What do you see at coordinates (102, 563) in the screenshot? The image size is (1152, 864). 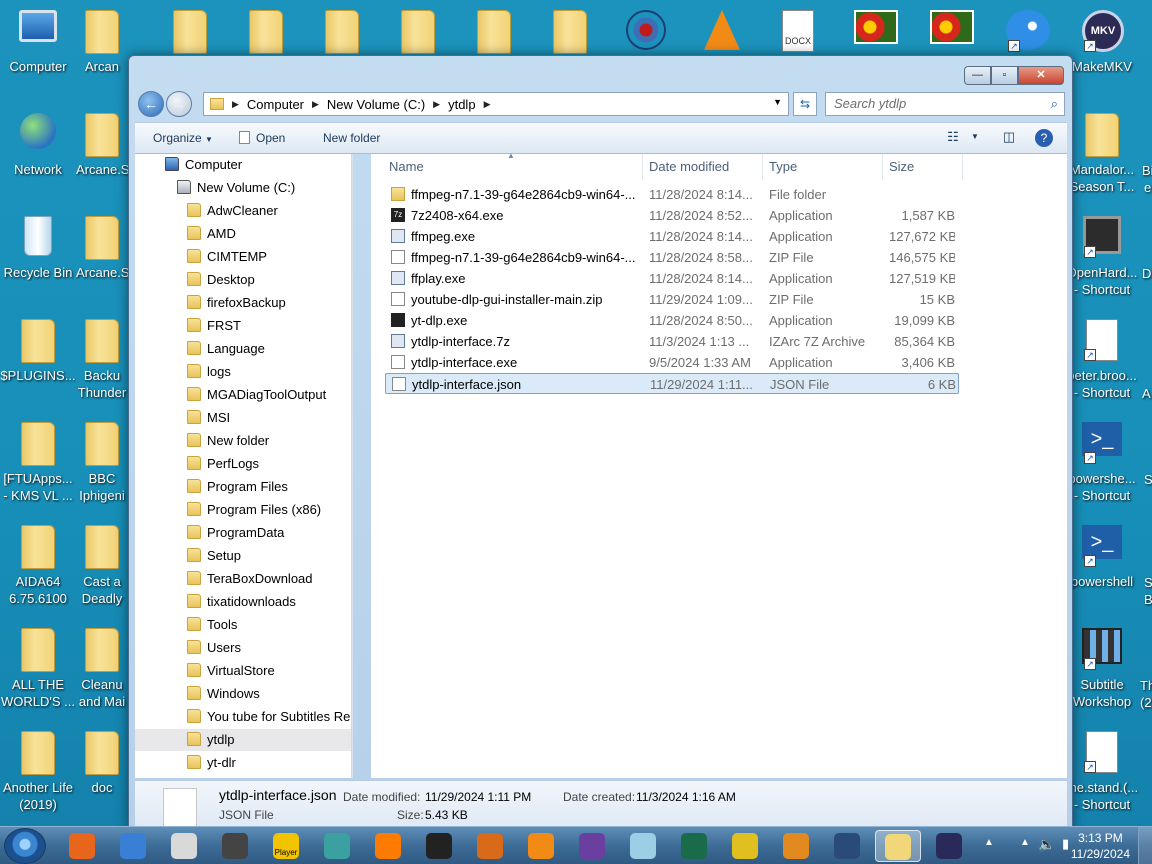 I see `desktop-icon-cast-a-deadly: Cast a Deadly` at bounding box center [102, 563].